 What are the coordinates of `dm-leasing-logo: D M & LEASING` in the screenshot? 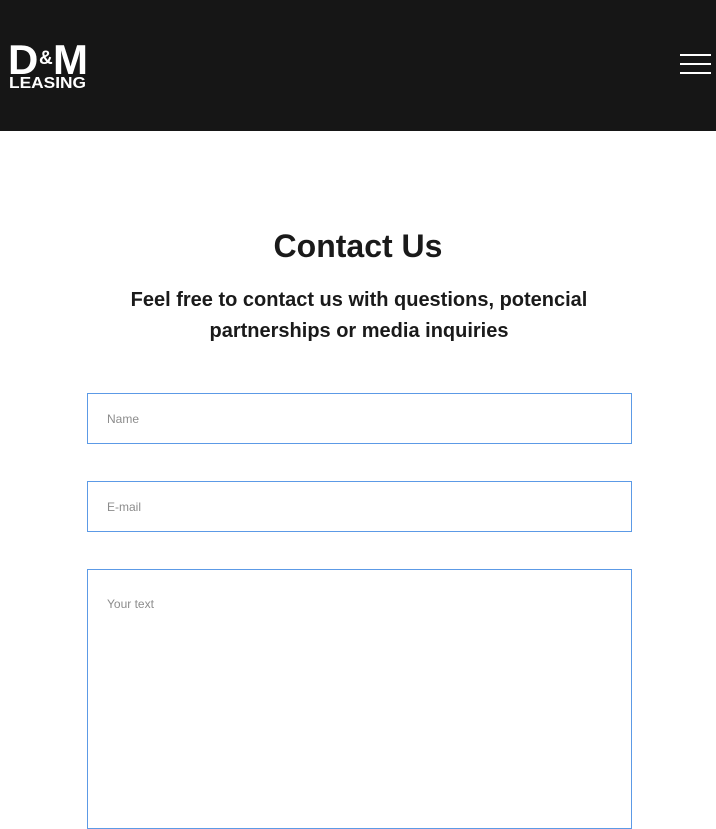 It's located at (48, 64).